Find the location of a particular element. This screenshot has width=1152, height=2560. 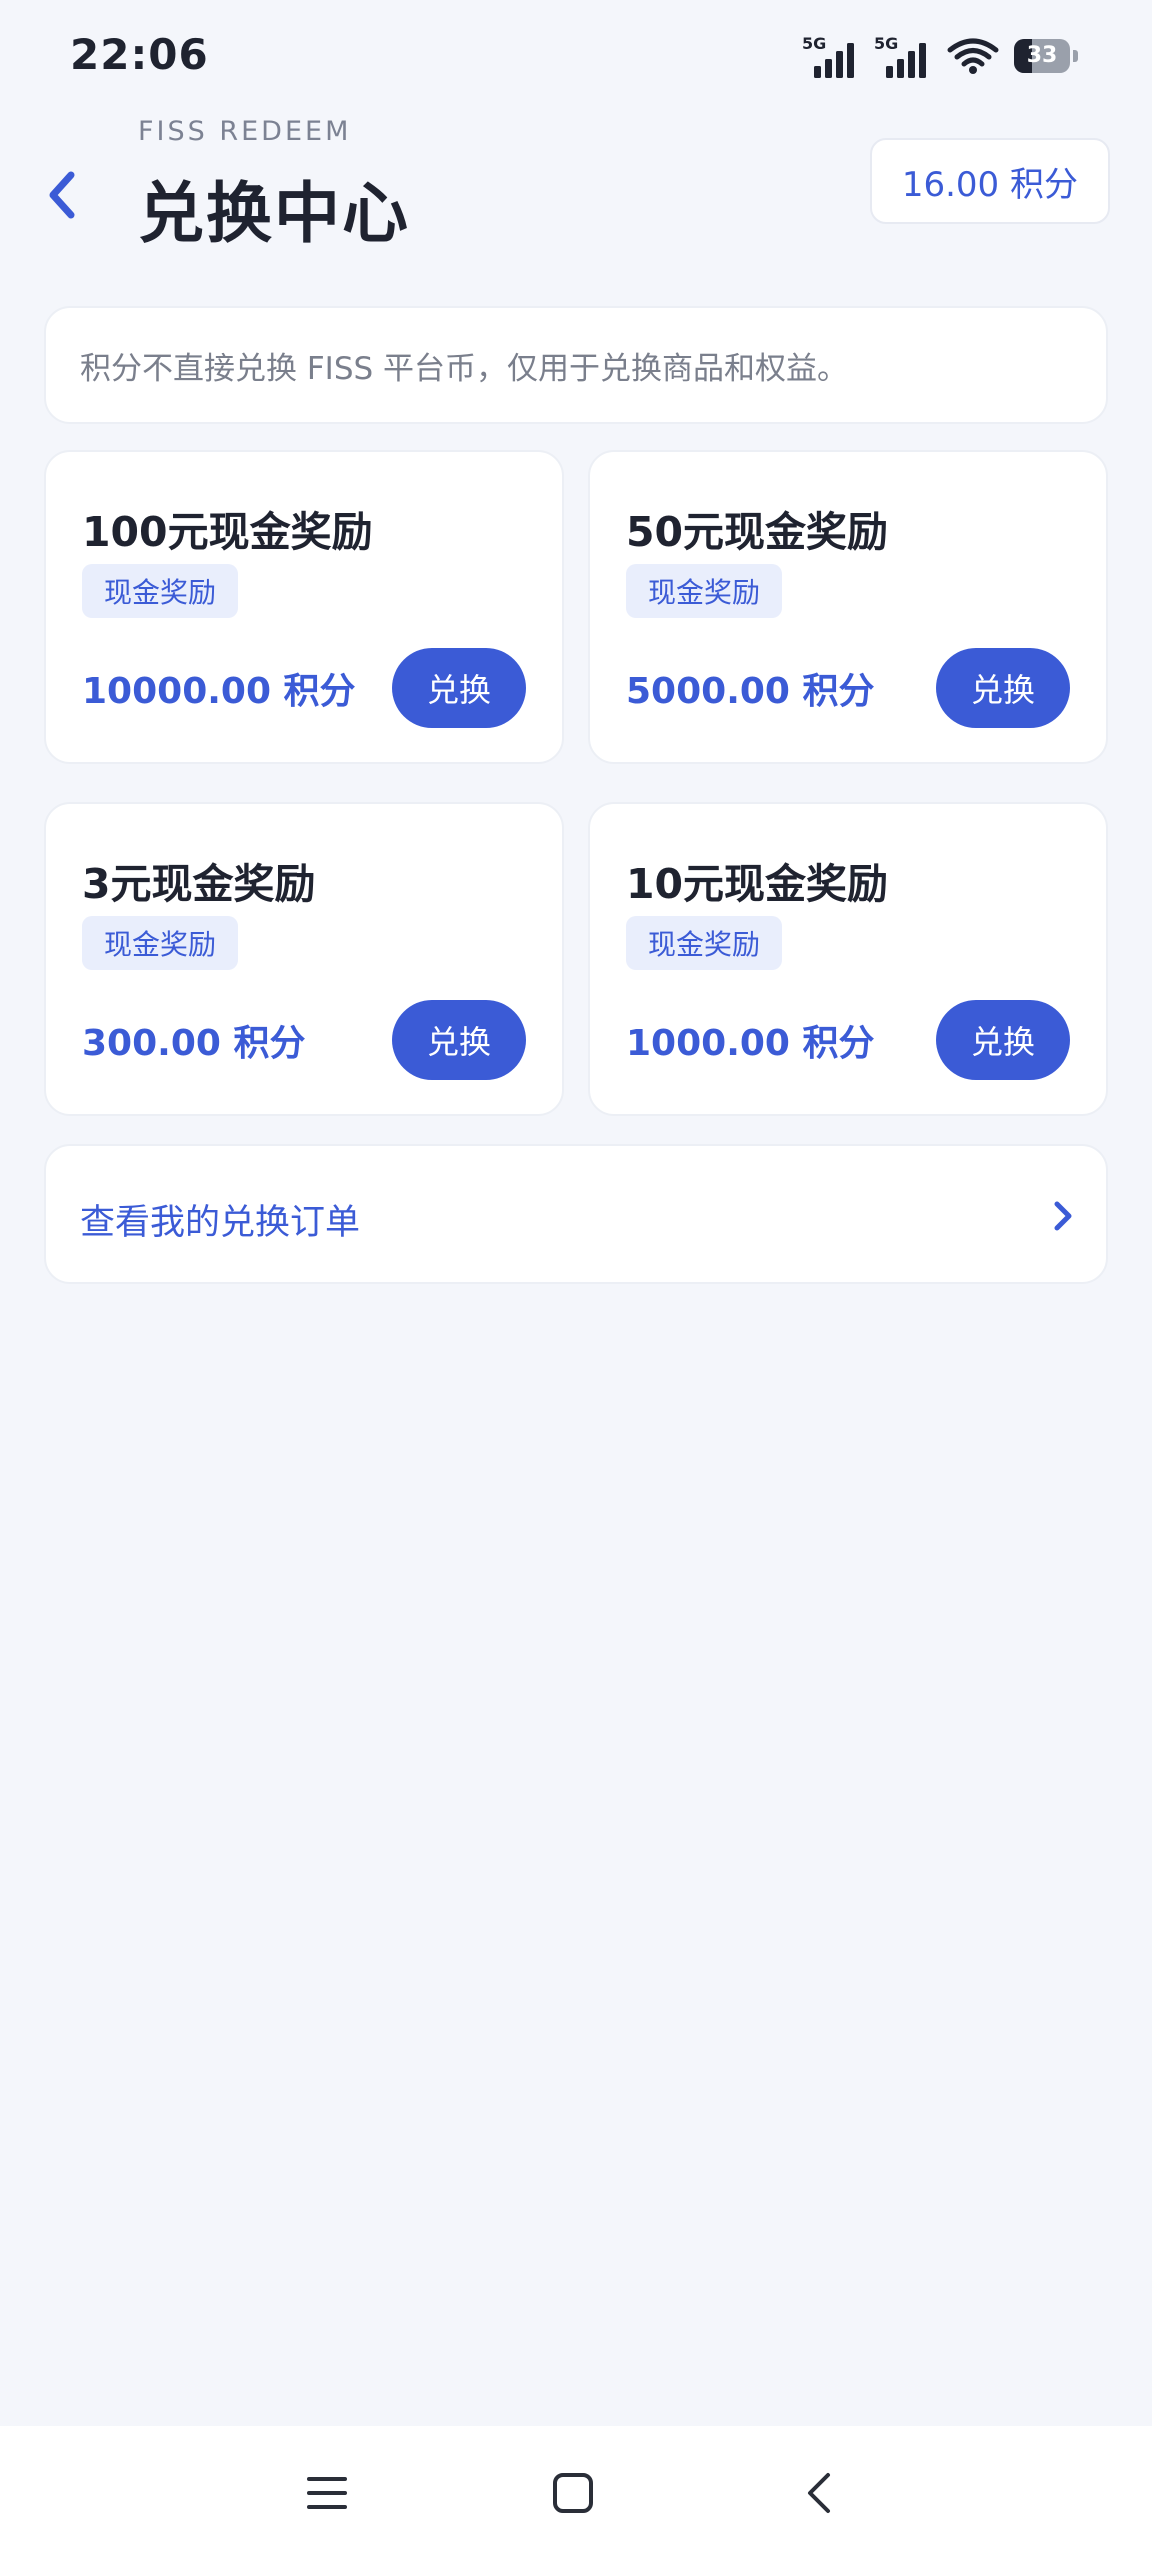

status-icons: 5G 5G 33 is located at coordinates (940, 56).